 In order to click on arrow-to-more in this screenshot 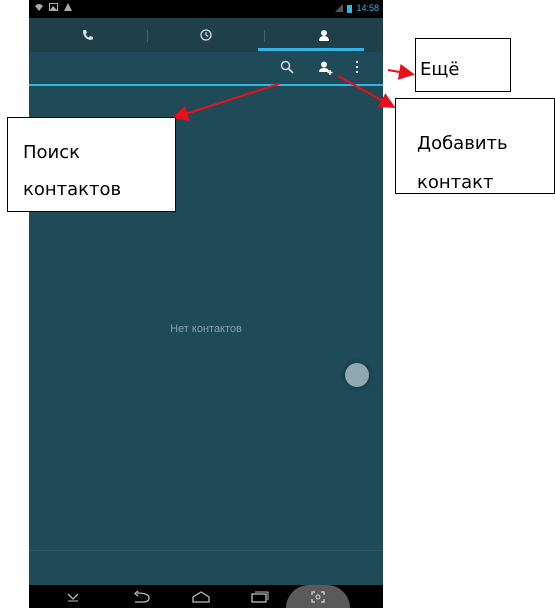, I will do `click(401, 72)`.